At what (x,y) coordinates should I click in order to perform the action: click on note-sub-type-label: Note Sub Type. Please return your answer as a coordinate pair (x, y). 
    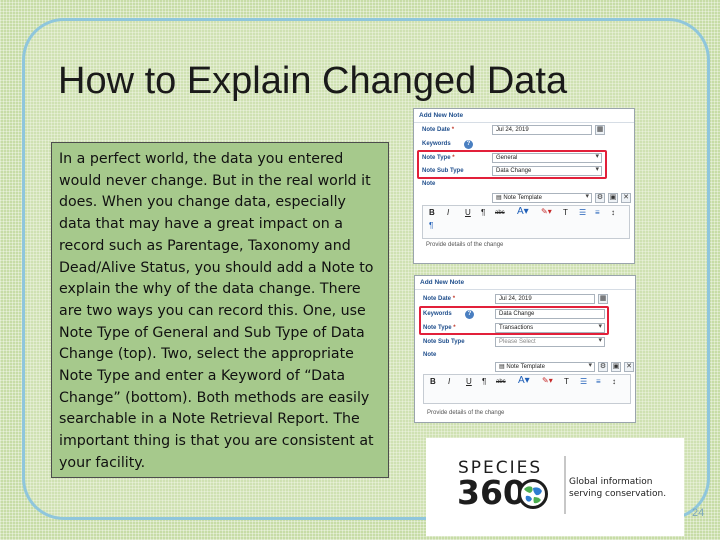
    Looking at the image, I should click on (444, 342).